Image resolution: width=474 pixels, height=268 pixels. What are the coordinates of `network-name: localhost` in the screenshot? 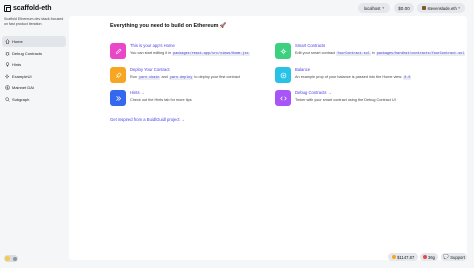 It's located at (372, 8).